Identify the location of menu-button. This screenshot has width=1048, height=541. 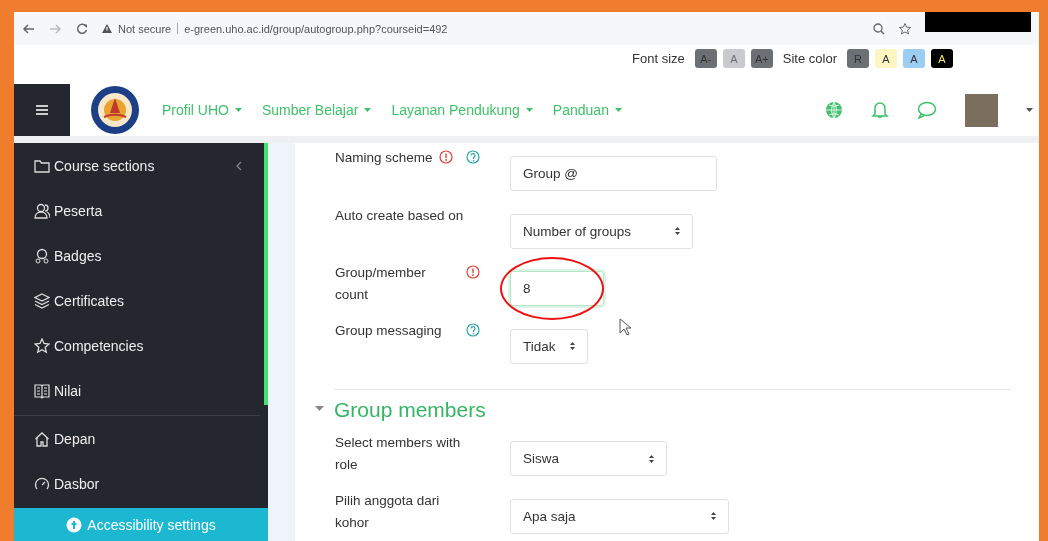
(42, 110).